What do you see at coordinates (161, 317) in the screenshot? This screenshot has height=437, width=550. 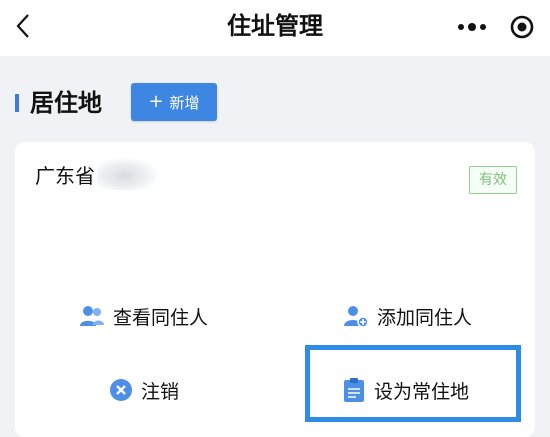 I see `action-label: 查看同住人` at bounding box center [161, 317].